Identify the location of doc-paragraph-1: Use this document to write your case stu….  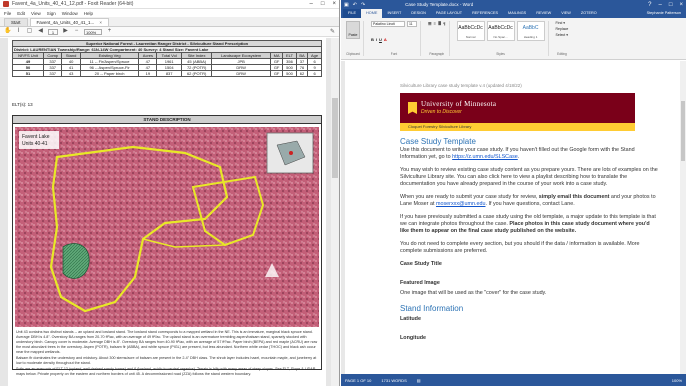
(530, 154).